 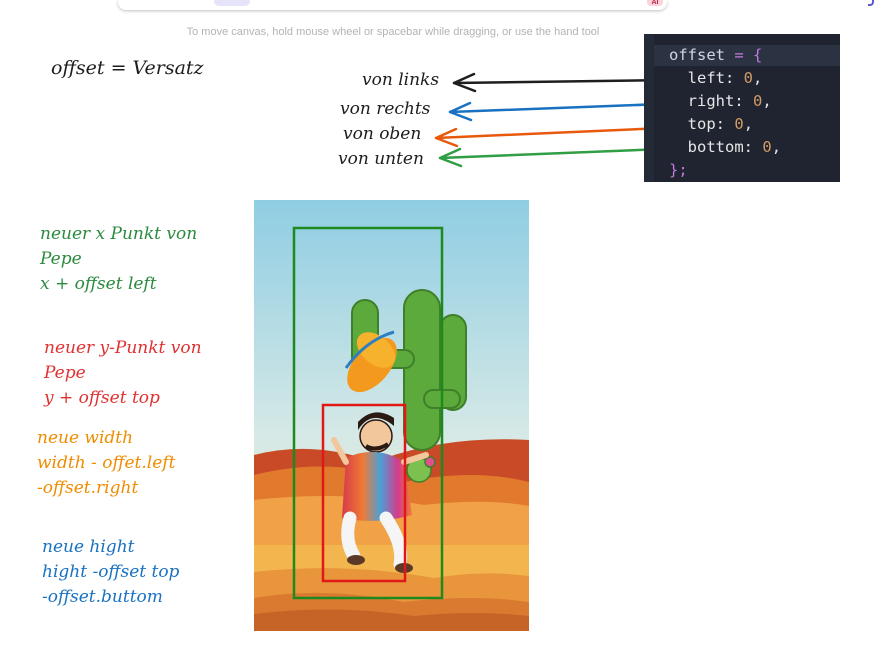 I want to click on note-height-line-2: hight -offset top, so click(x=111, y=572).